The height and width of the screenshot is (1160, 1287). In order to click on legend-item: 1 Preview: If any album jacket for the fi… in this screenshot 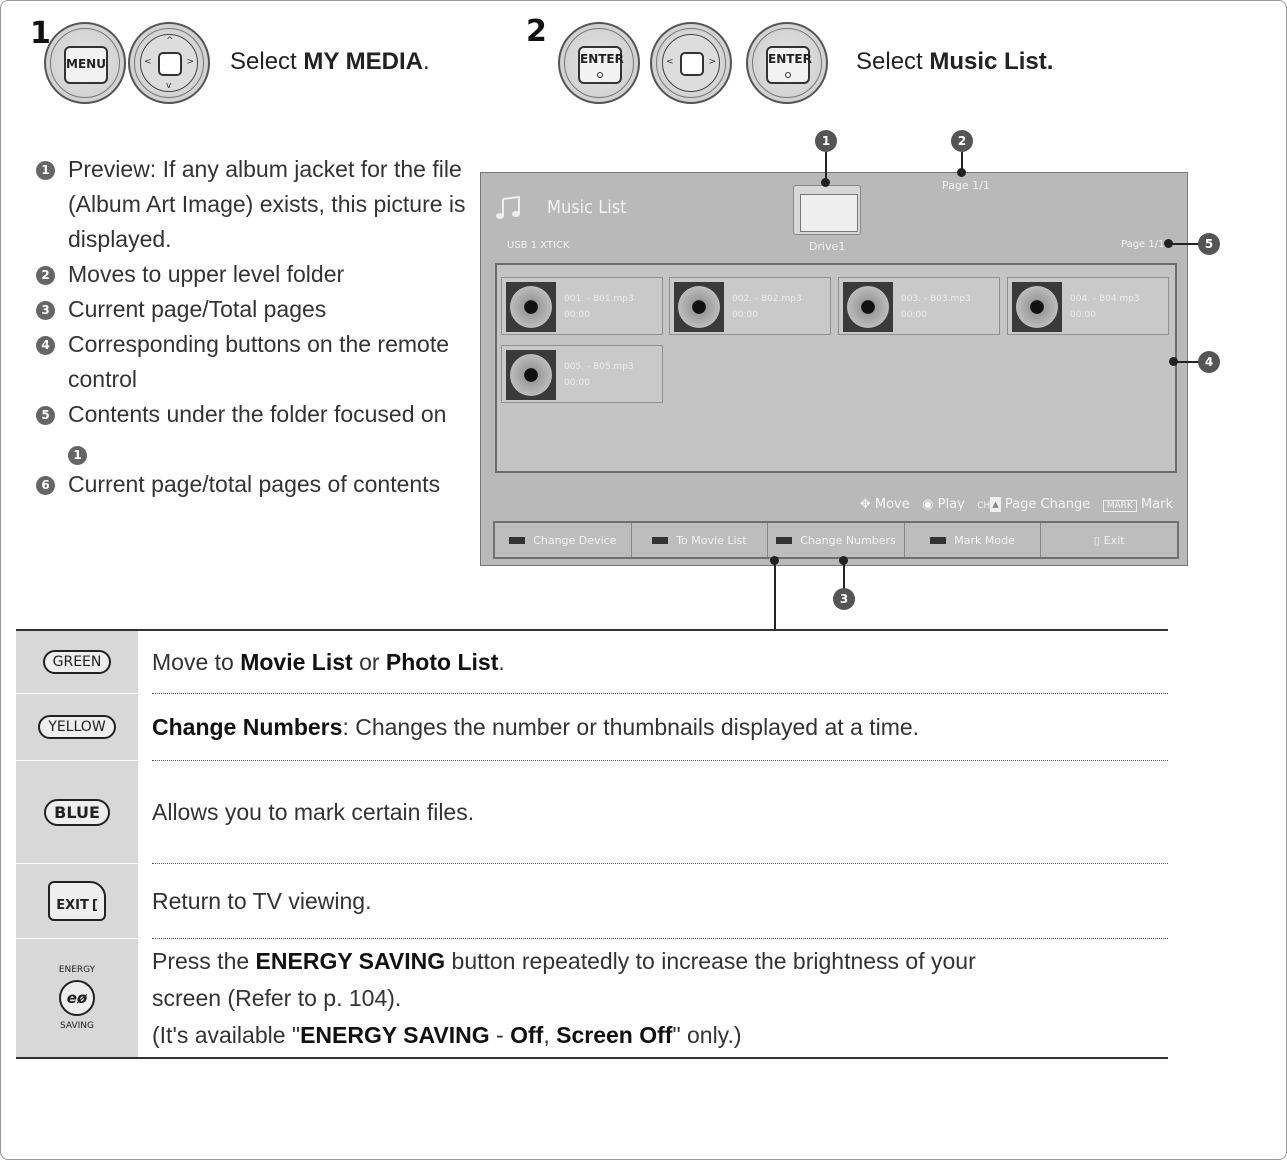, I will do `click(251, 204)`.